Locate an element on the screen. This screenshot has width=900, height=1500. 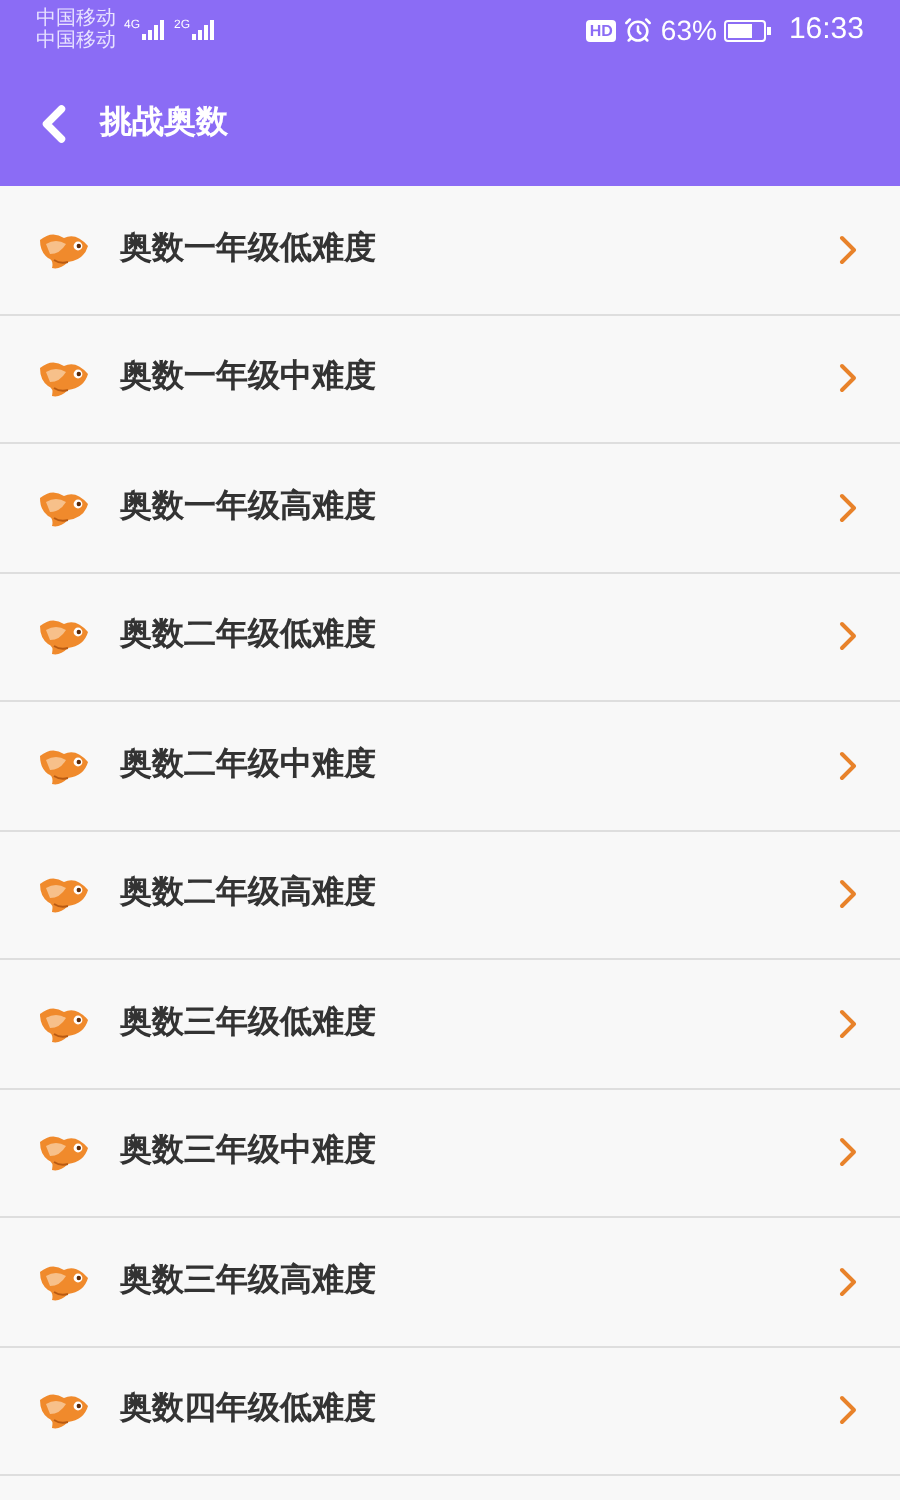
item-label: 奥数四年级低难度 is located at coordinates (249, 1409).